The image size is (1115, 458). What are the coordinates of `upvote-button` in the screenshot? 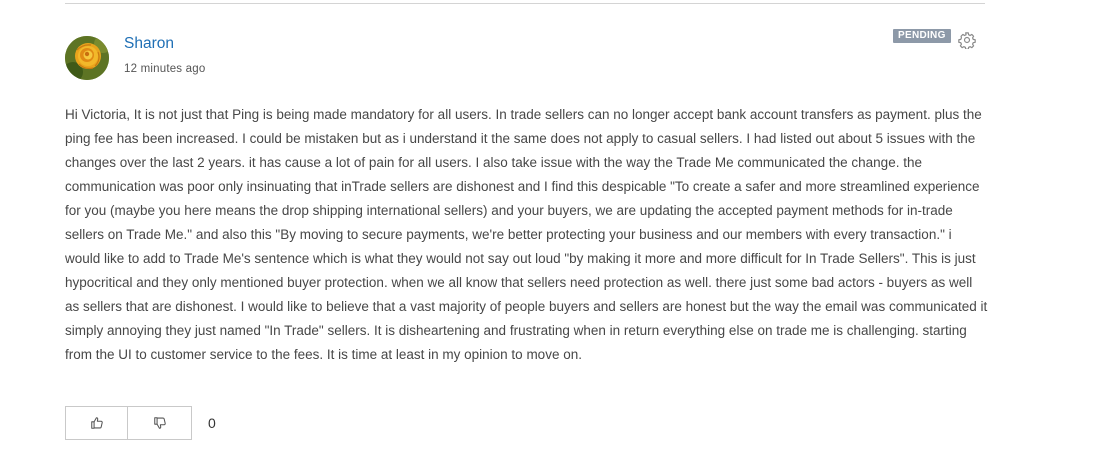 It's located at (96, 423).